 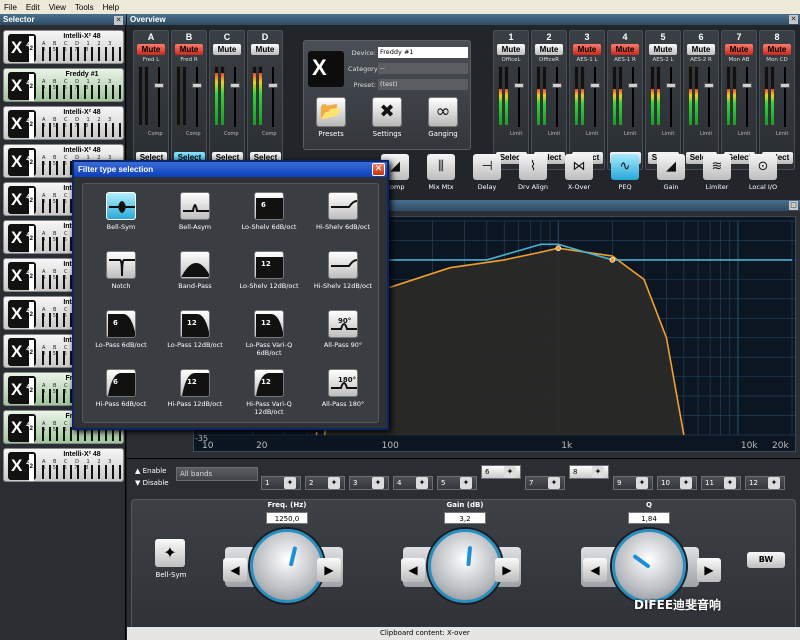 I want to click on filter-type-option: 6 Hi-Pass 6dB/oct, so click(x=121, y=397).